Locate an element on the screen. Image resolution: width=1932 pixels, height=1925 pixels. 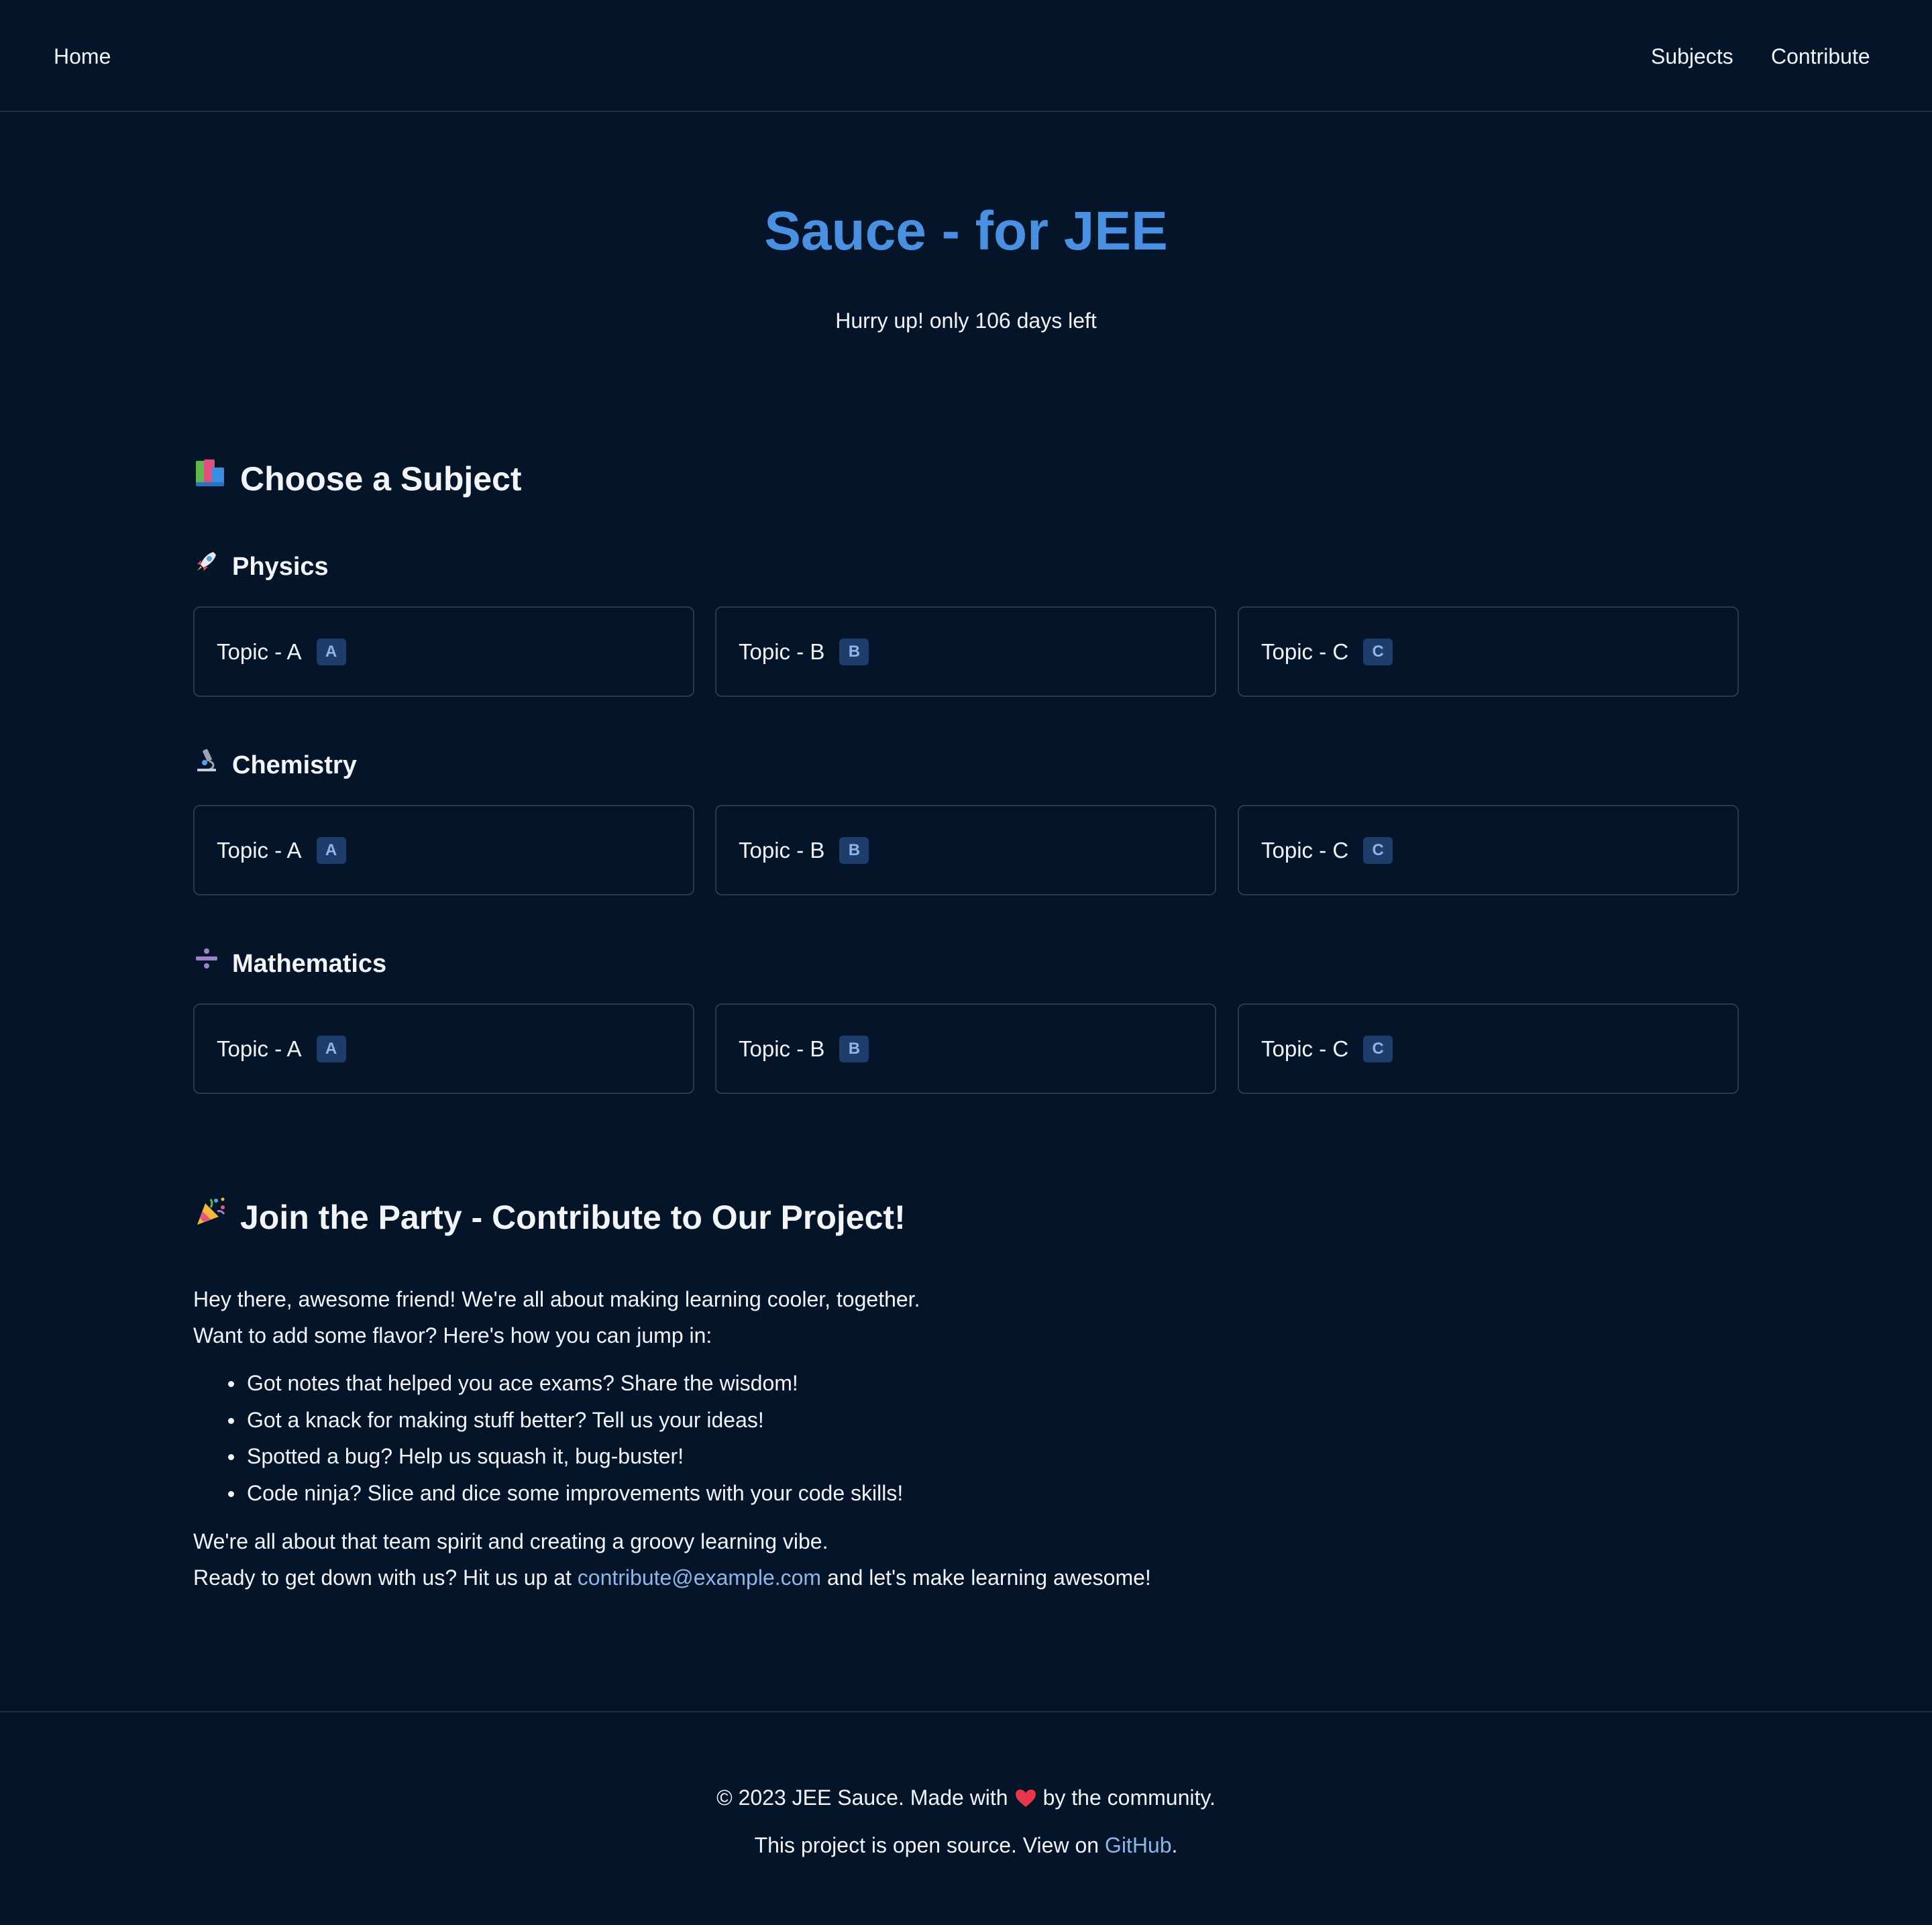
topic-card-chemistry-a: Topic - A A is located at coordinates (443, 850).